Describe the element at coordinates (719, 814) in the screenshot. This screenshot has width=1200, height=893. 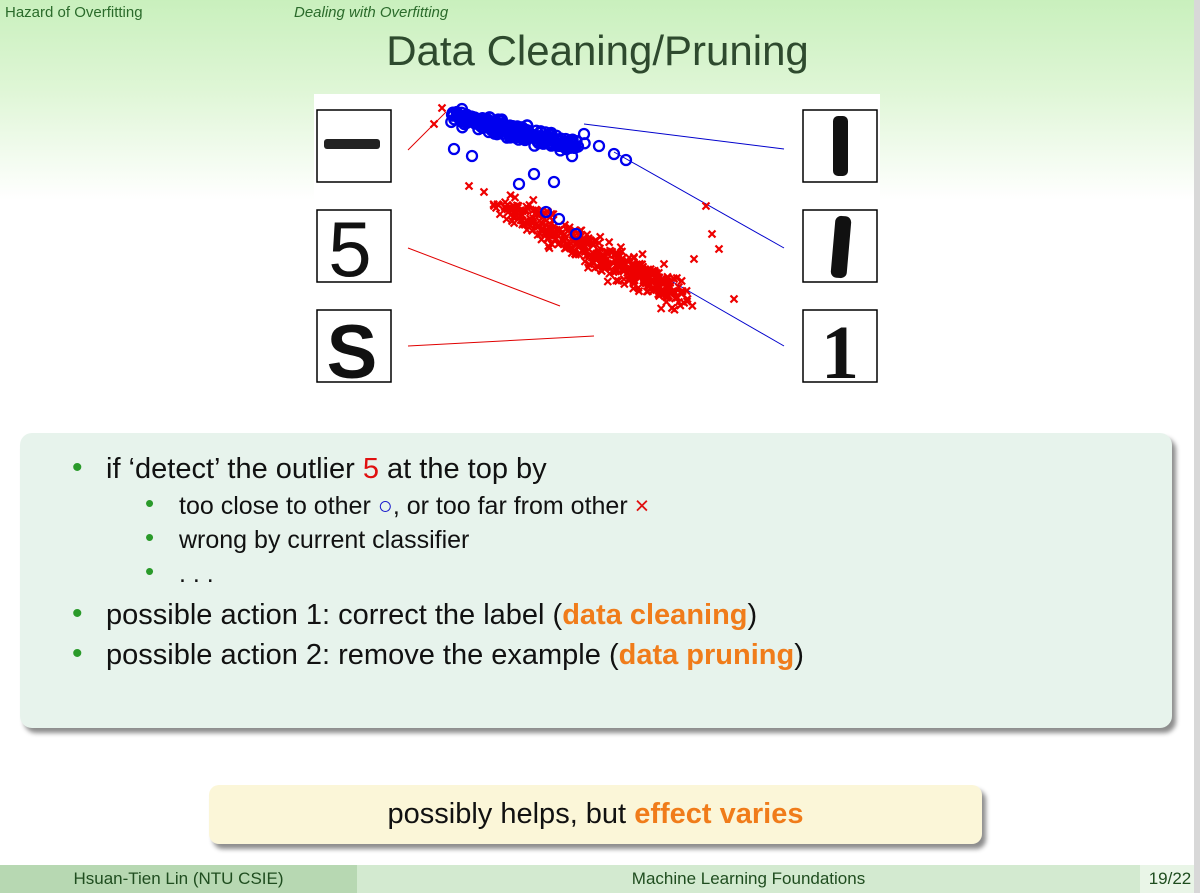
I see `highlight-effect-varies: effect varies` at that location.